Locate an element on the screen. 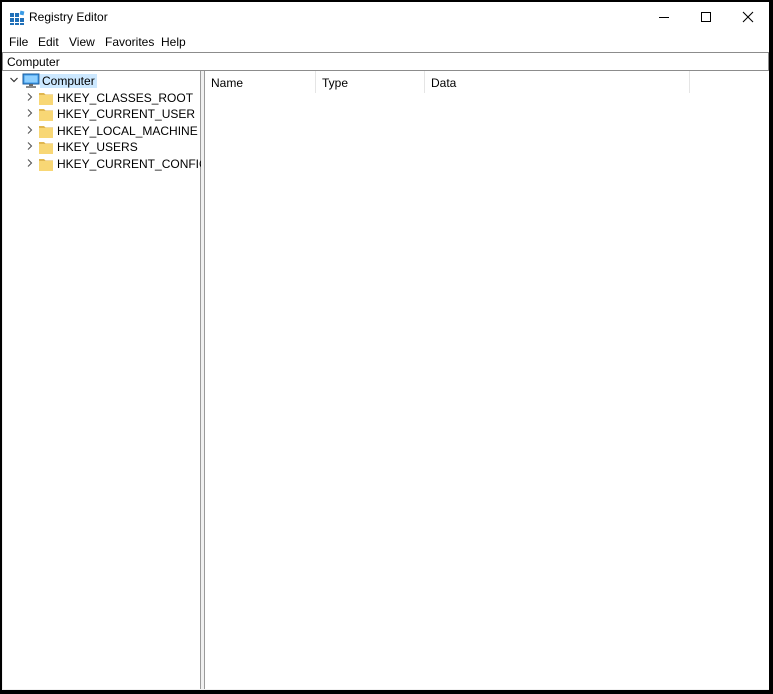 The image size is (773, 694). tree-label-hkcr: HKEY_CLASSES_ROOT is located at coordinates (125, 98).